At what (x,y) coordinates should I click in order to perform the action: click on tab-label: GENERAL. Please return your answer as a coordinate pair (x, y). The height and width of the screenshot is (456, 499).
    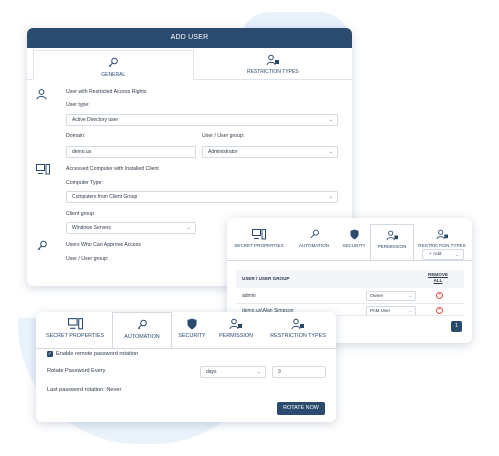
    Looking at the image, I should click on (113, 75).